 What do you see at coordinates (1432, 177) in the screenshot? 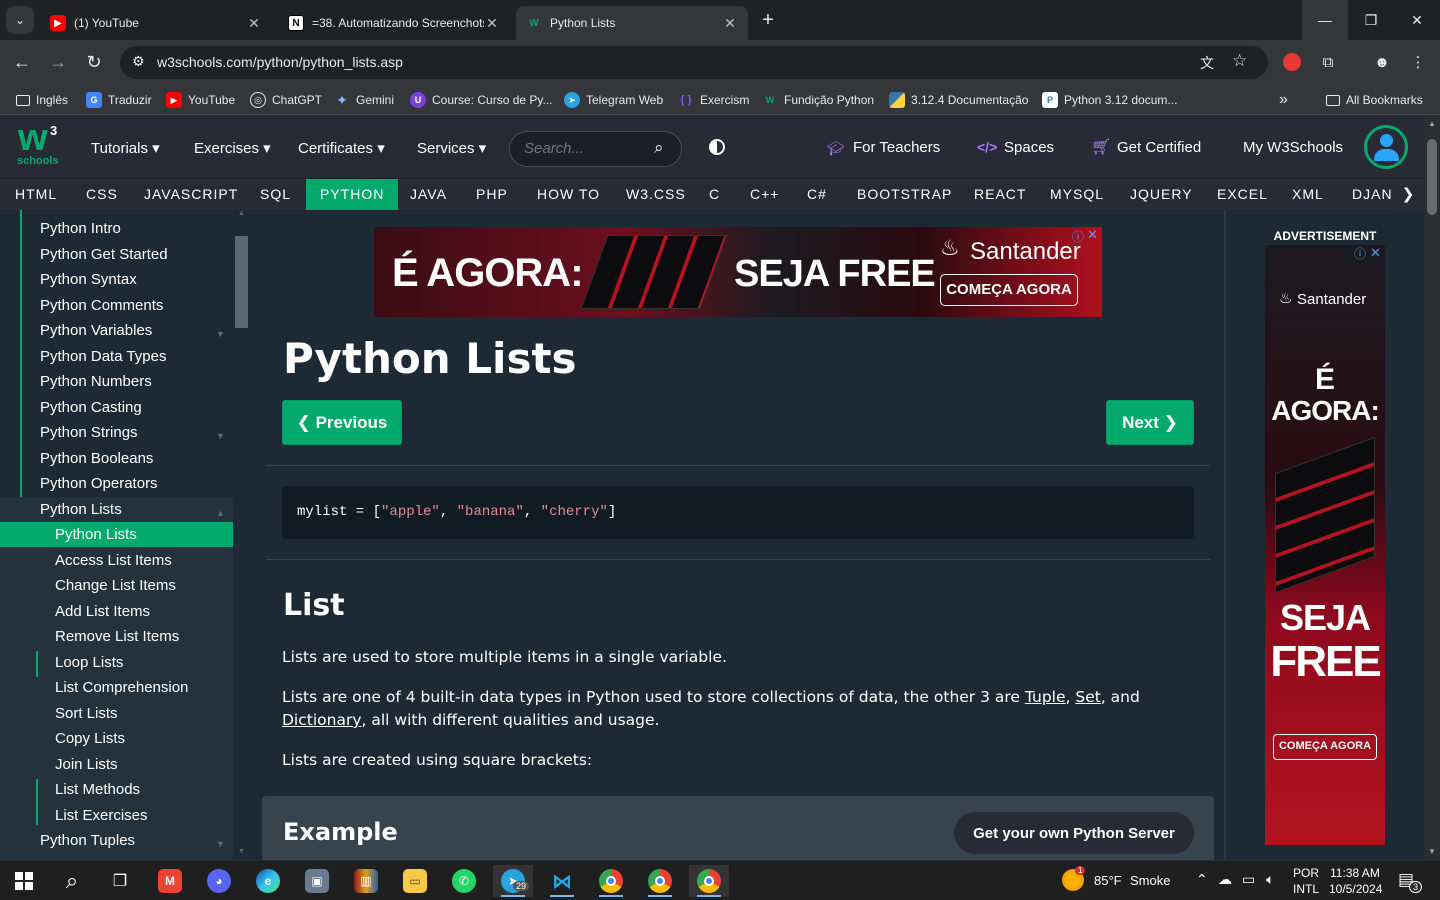
I see `page-scroll-thumb` at bounding box center [1432, 177].